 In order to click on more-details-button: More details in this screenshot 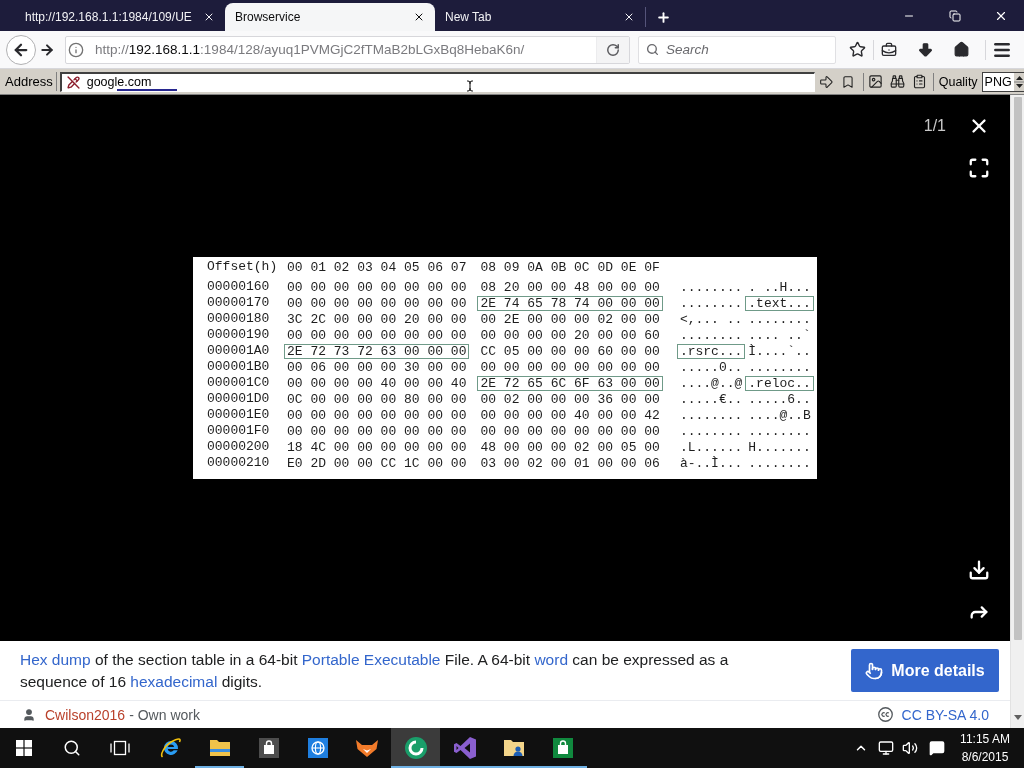, I will do `click(925, 670)`.